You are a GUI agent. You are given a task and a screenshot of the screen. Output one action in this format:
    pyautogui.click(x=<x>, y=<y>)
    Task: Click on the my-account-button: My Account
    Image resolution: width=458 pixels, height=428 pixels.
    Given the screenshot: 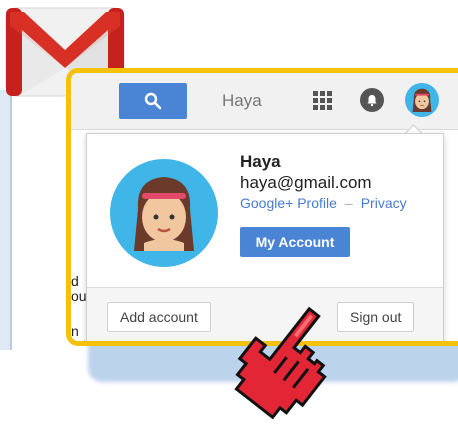 What is the action you would take?
    pyautogui.click(x=295, y=242)
    